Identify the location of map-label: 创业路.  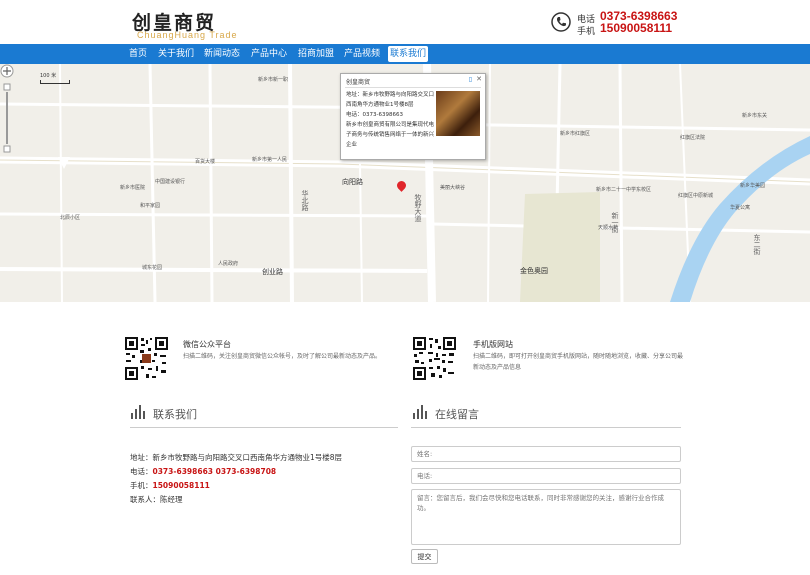
(272, 272).